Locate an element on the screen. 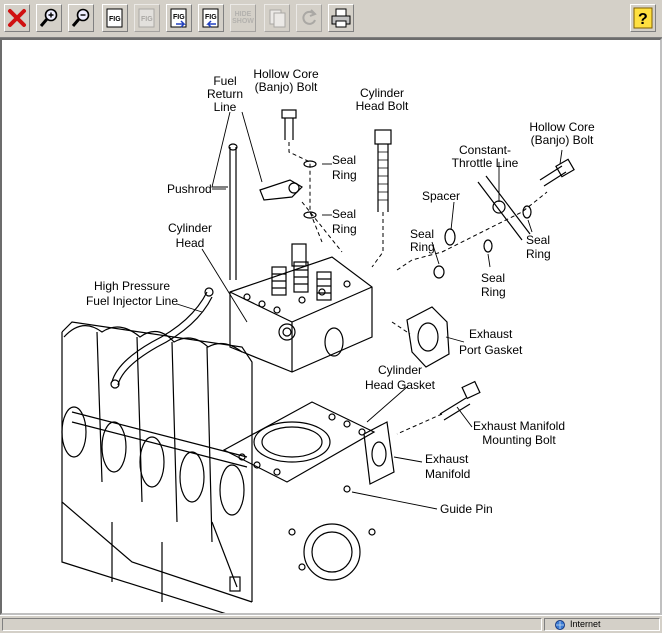 This screenshot has height=633, width=662. help-button: ? is located at coordinates (643, 18).